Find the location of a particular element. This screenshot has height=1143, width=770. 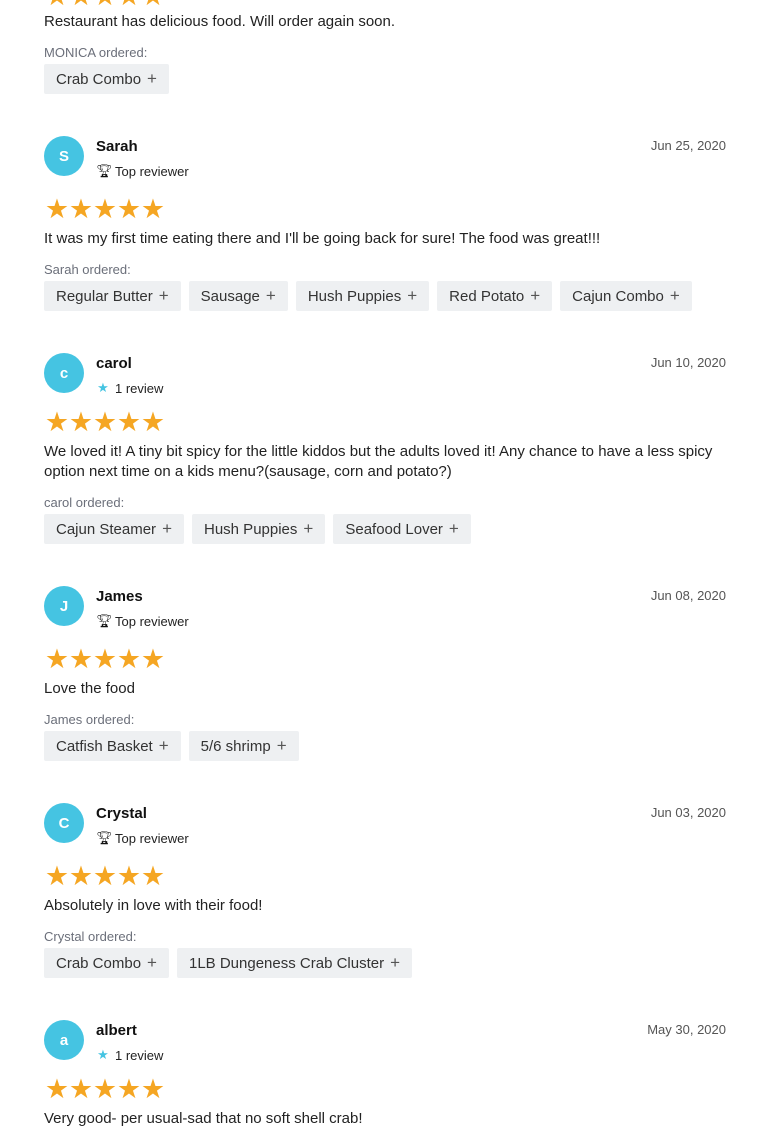

order-item-chip: Sausage + is located at coordinates (238, 296).